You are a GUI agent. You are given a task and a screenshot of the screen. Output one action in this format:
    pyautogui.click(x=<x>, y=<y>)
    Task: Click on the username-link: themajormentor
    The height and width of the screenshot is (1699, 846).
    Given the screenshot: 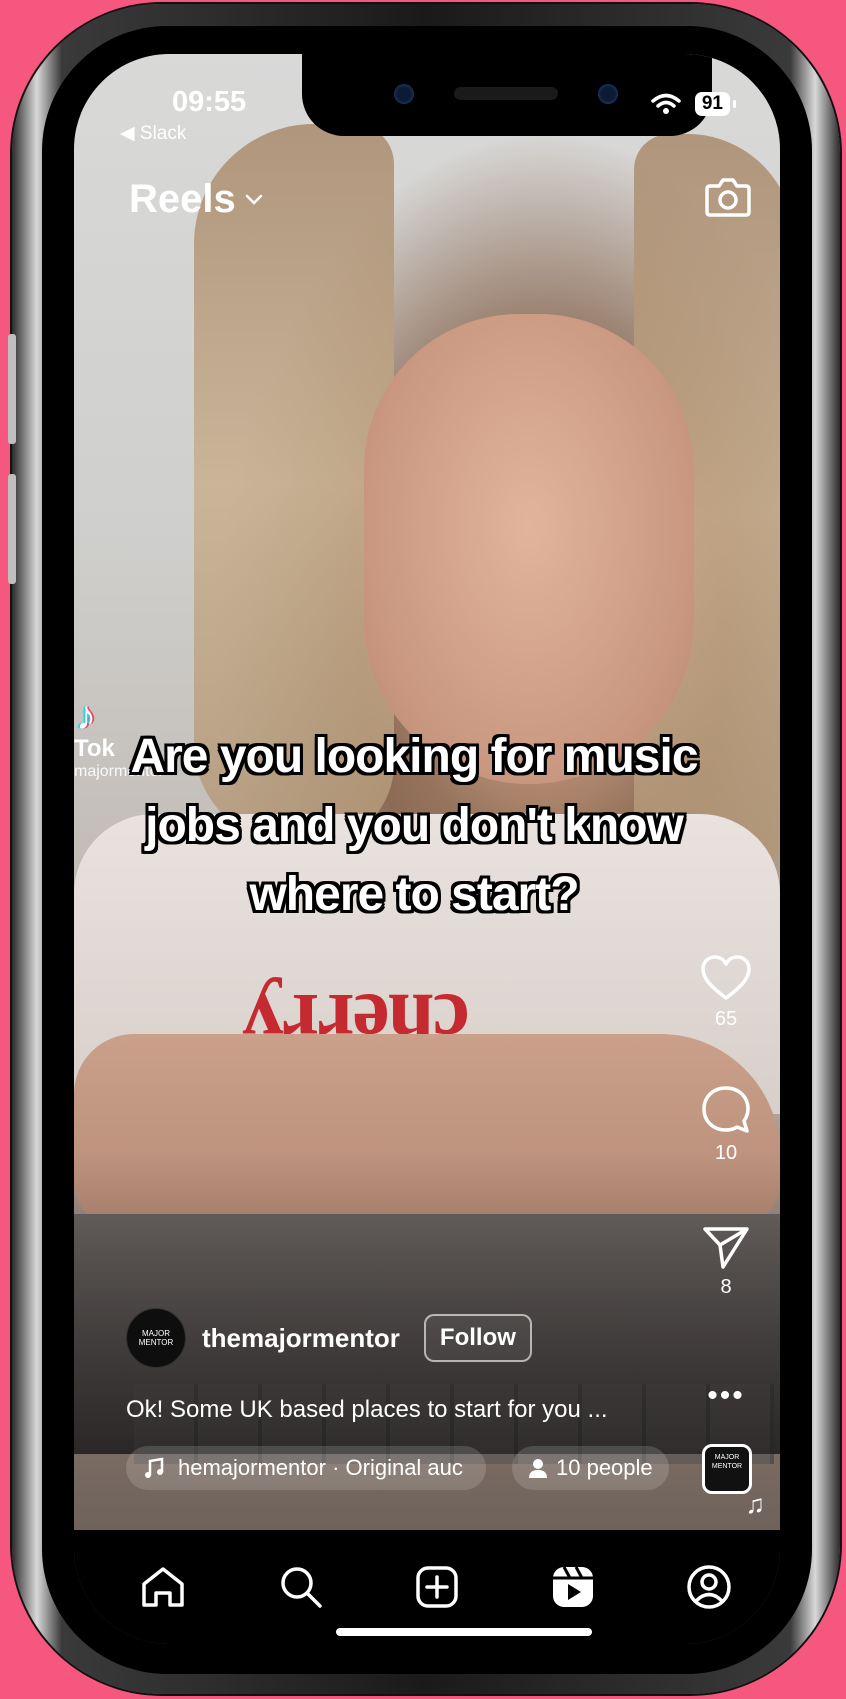 What is the action you would take?
    pyautogui.click(x=301, y=1338)
    